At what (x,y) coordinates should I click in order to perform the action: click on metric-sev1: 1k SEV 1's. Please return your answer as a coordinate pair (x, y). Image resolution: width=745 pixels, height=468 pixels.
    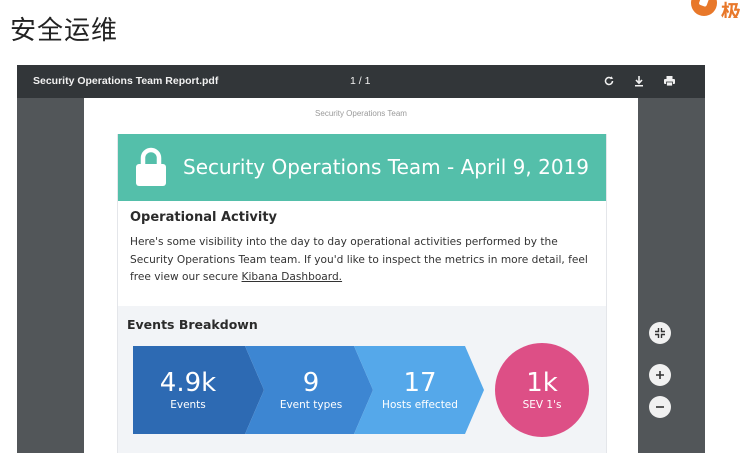
    Looking at the image, I should click on (542, 390).